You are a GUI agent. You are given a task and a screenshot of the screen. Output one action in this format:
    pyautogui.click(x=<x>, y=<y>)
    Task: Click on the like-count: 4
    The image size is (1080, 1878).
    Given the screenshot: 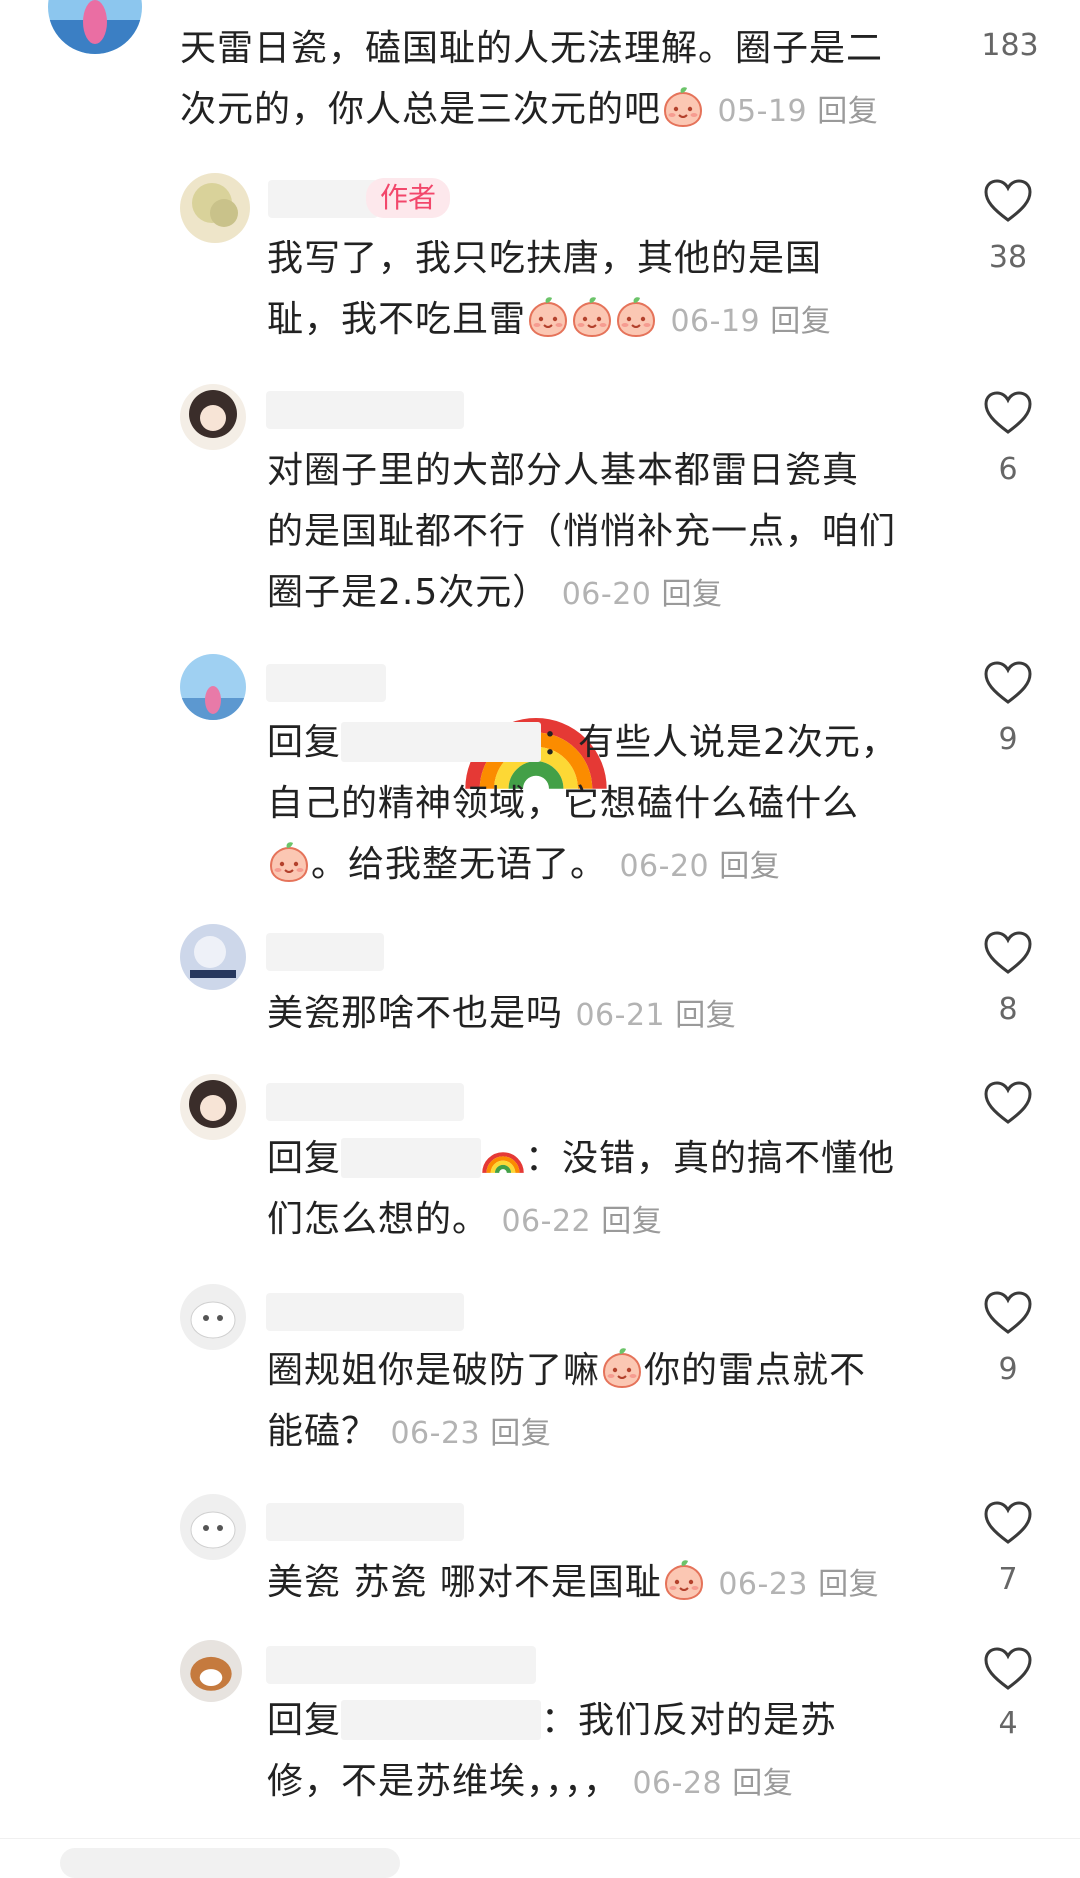 What is the action you would take?
    pyautogui.click(x=1008, y=1723)
    